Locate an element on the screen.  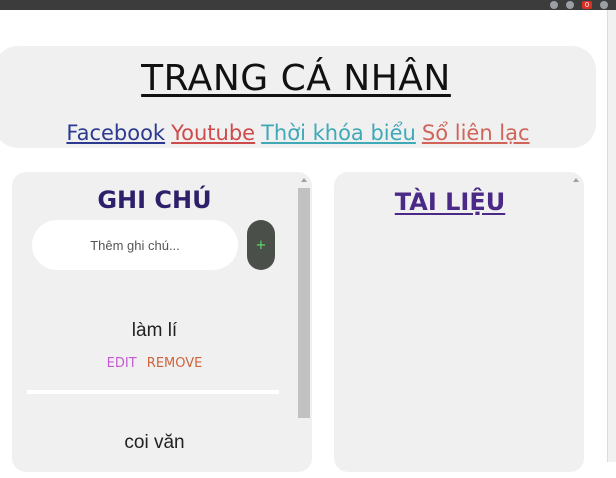
youtube-link: Youtube is located at coordinates (213, 133).